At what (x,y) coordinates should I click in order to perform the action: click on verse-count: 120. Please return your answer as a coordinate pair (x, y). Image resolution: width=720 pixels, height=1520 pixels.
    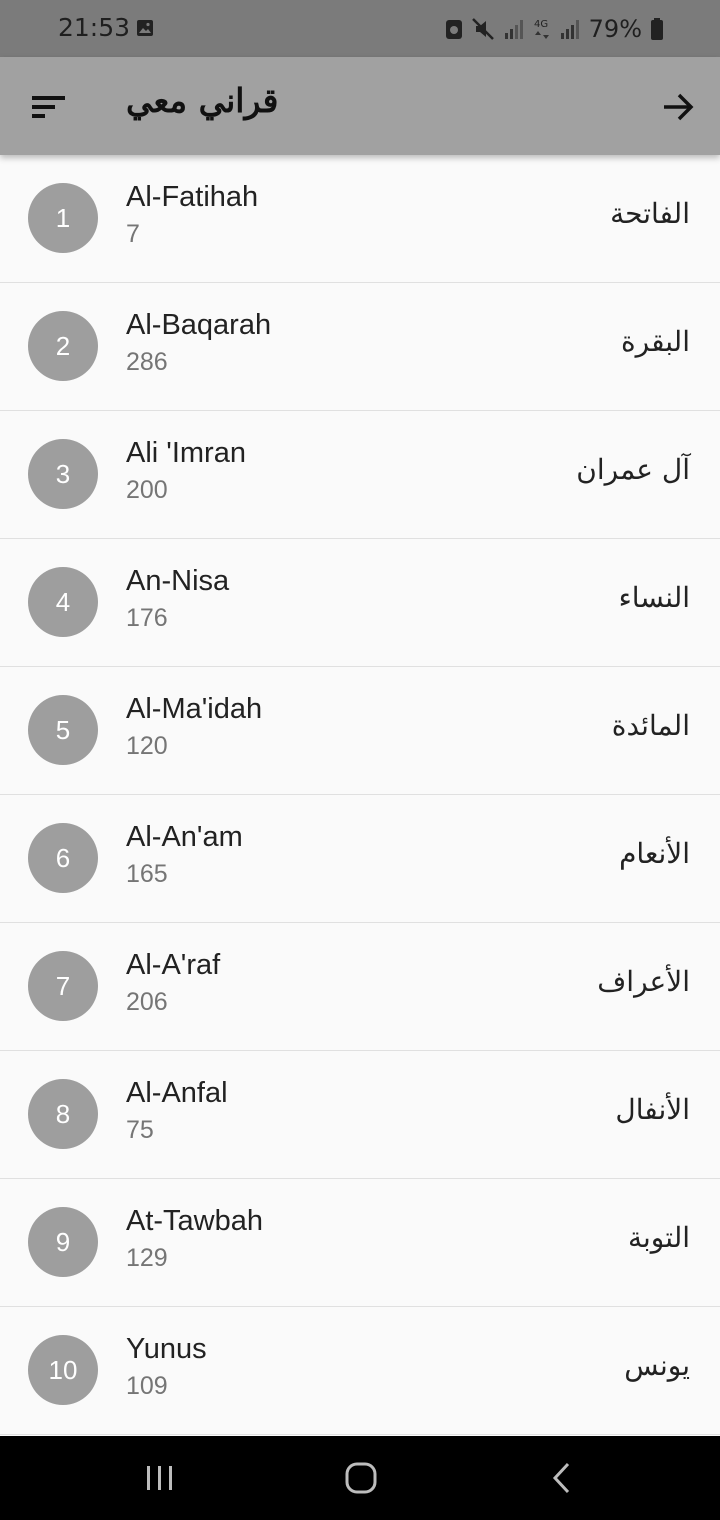
    Looking at the image, I should click on (147, 746).